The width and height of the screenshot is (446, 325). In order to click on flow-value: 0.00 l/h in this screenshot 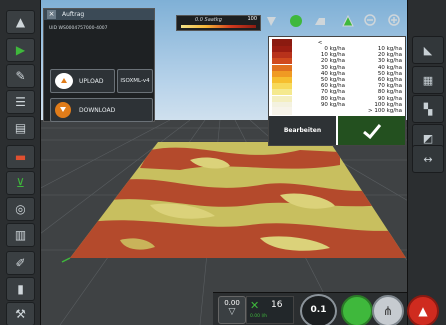, I will do `click(259, 316)`.